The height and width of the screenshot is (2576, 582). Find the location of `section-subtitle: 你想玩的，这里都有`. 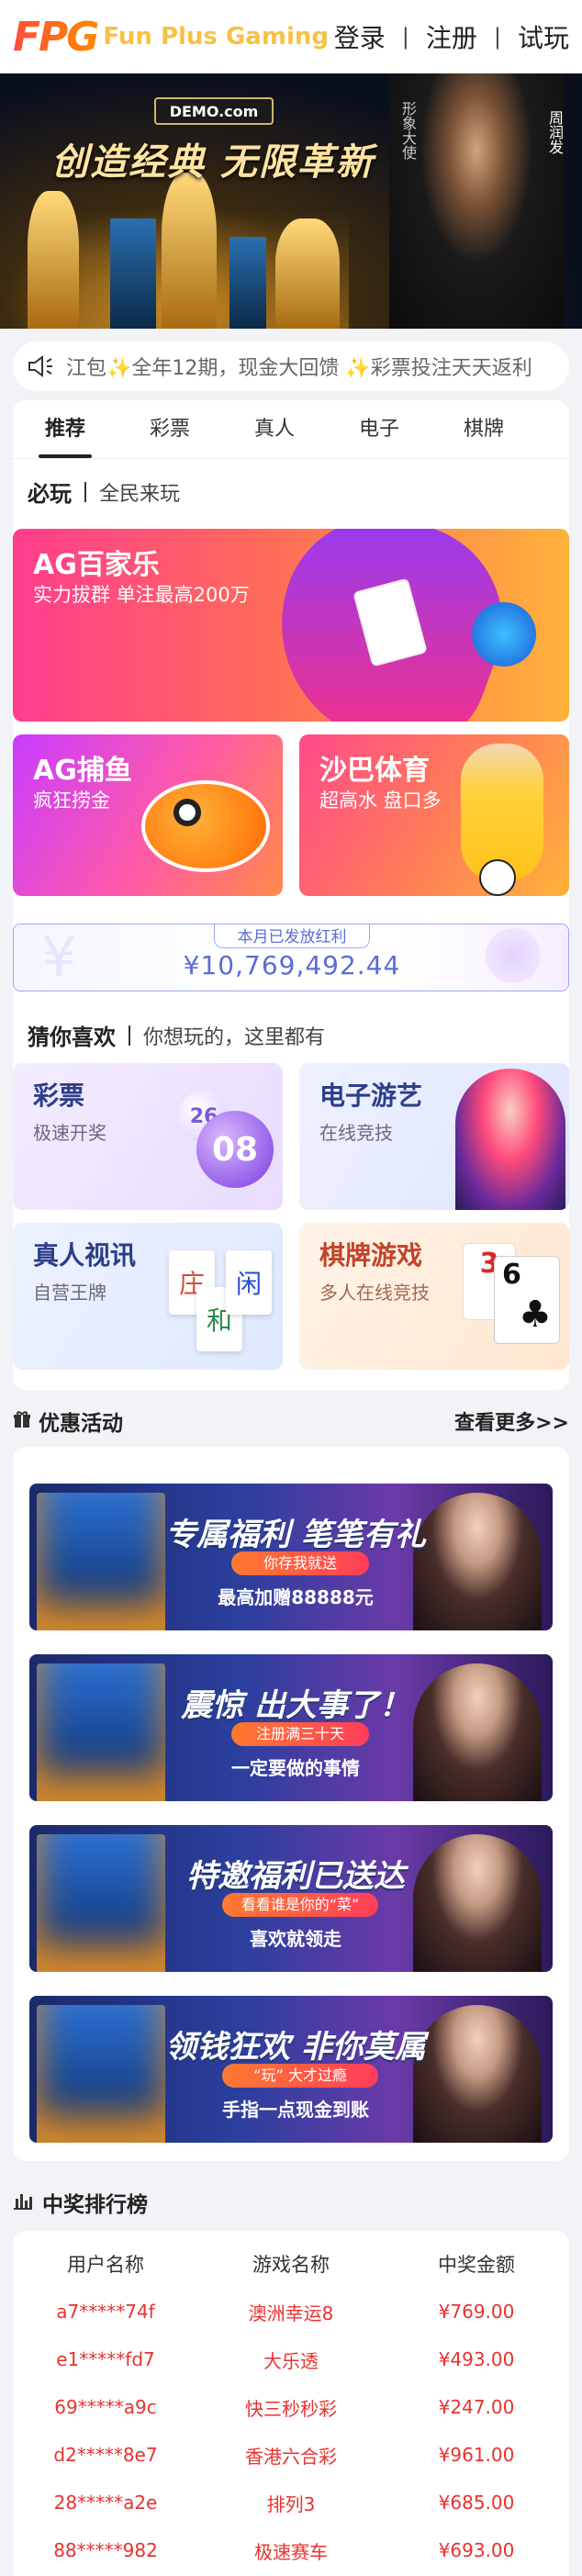

section-subtitle: 你想玩的，这里都有 is located at coordinates (234, 1037).